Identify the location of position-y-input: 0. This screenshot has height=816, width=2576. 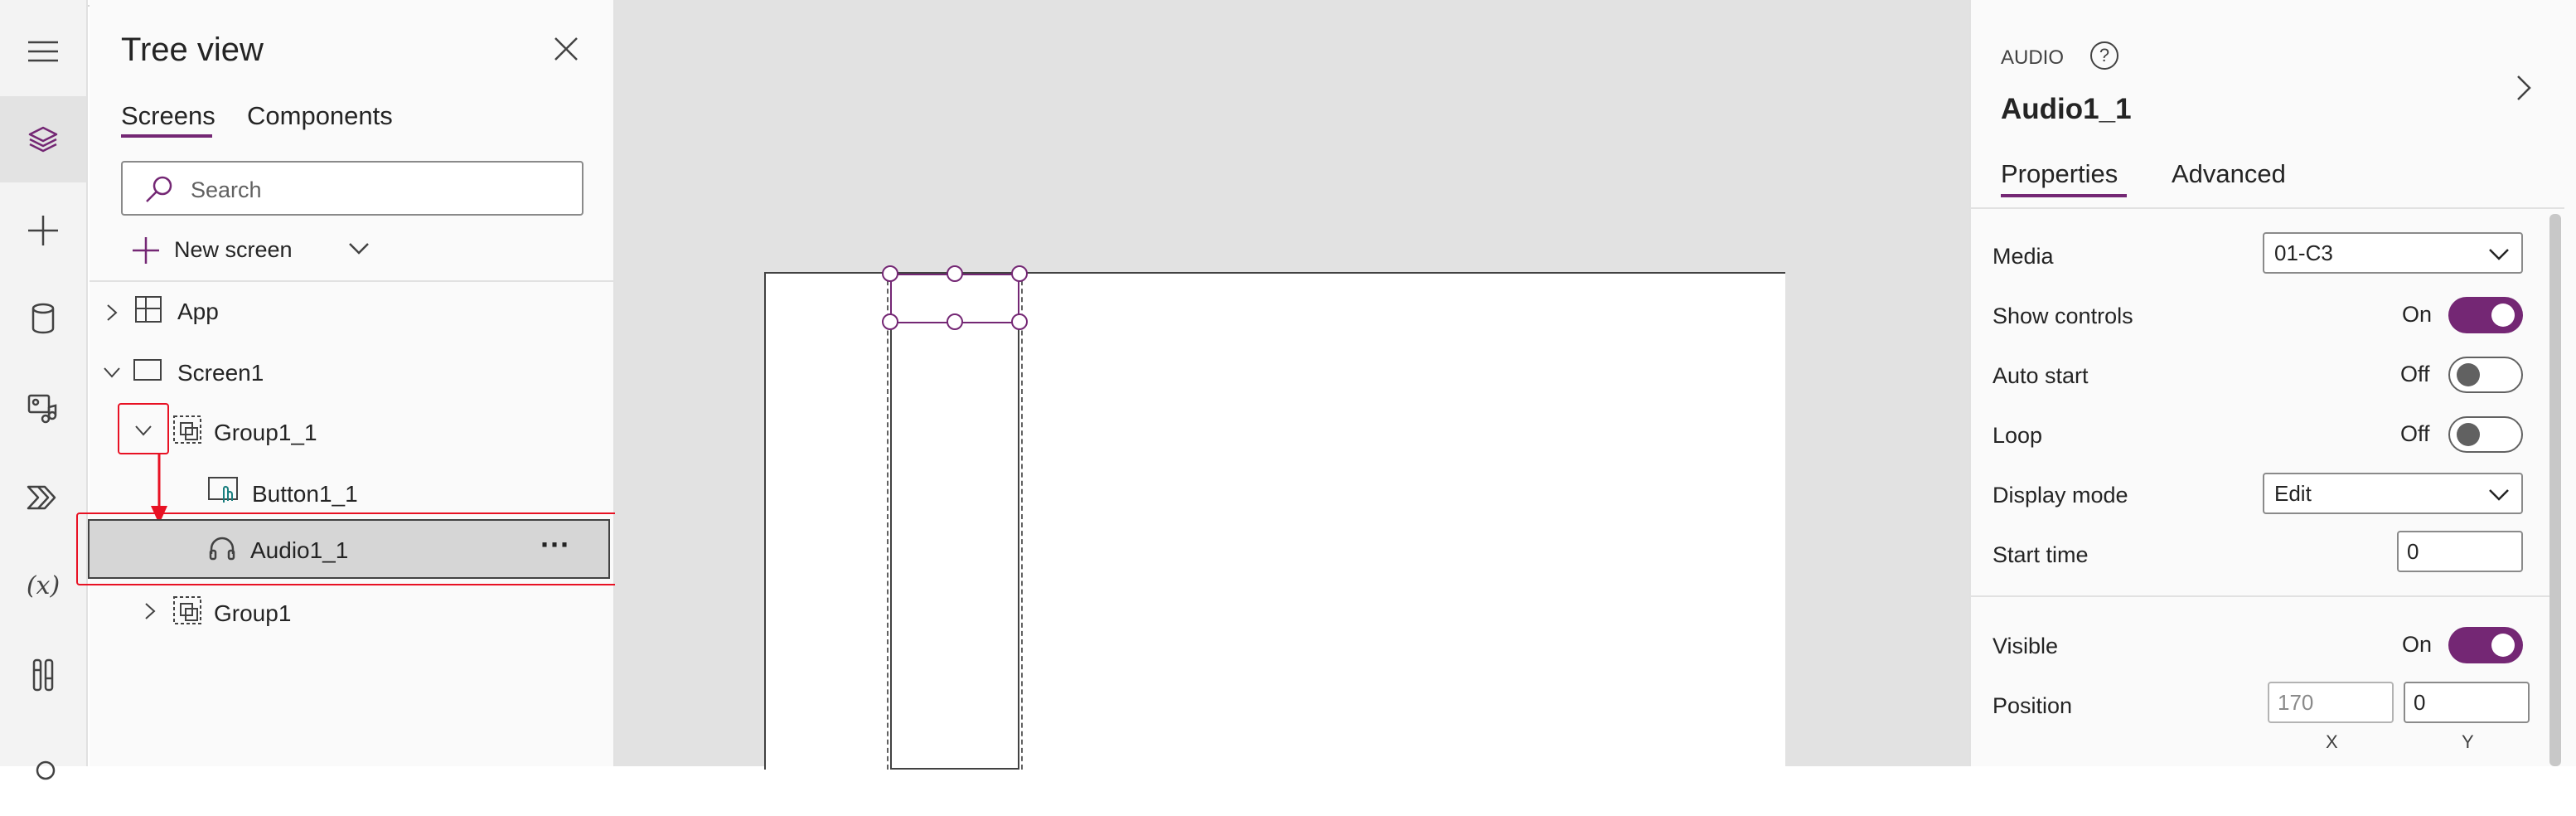
(2467, 702).